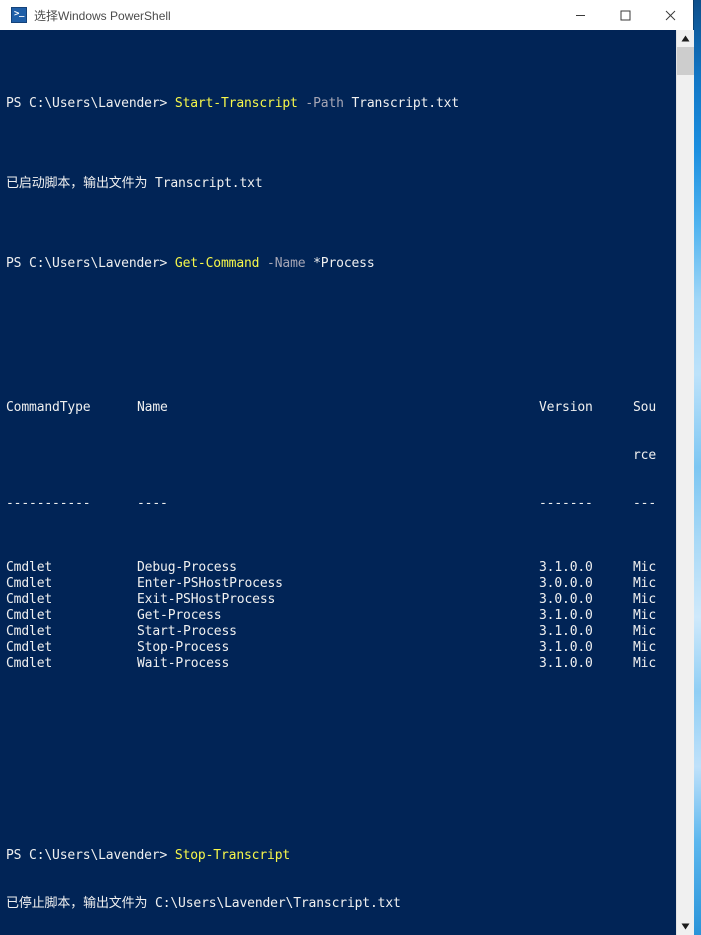  What do you see at coordinates (685, 505) in the screenshot?
I see `scrollbar-track` at bounding box center [685, 505].